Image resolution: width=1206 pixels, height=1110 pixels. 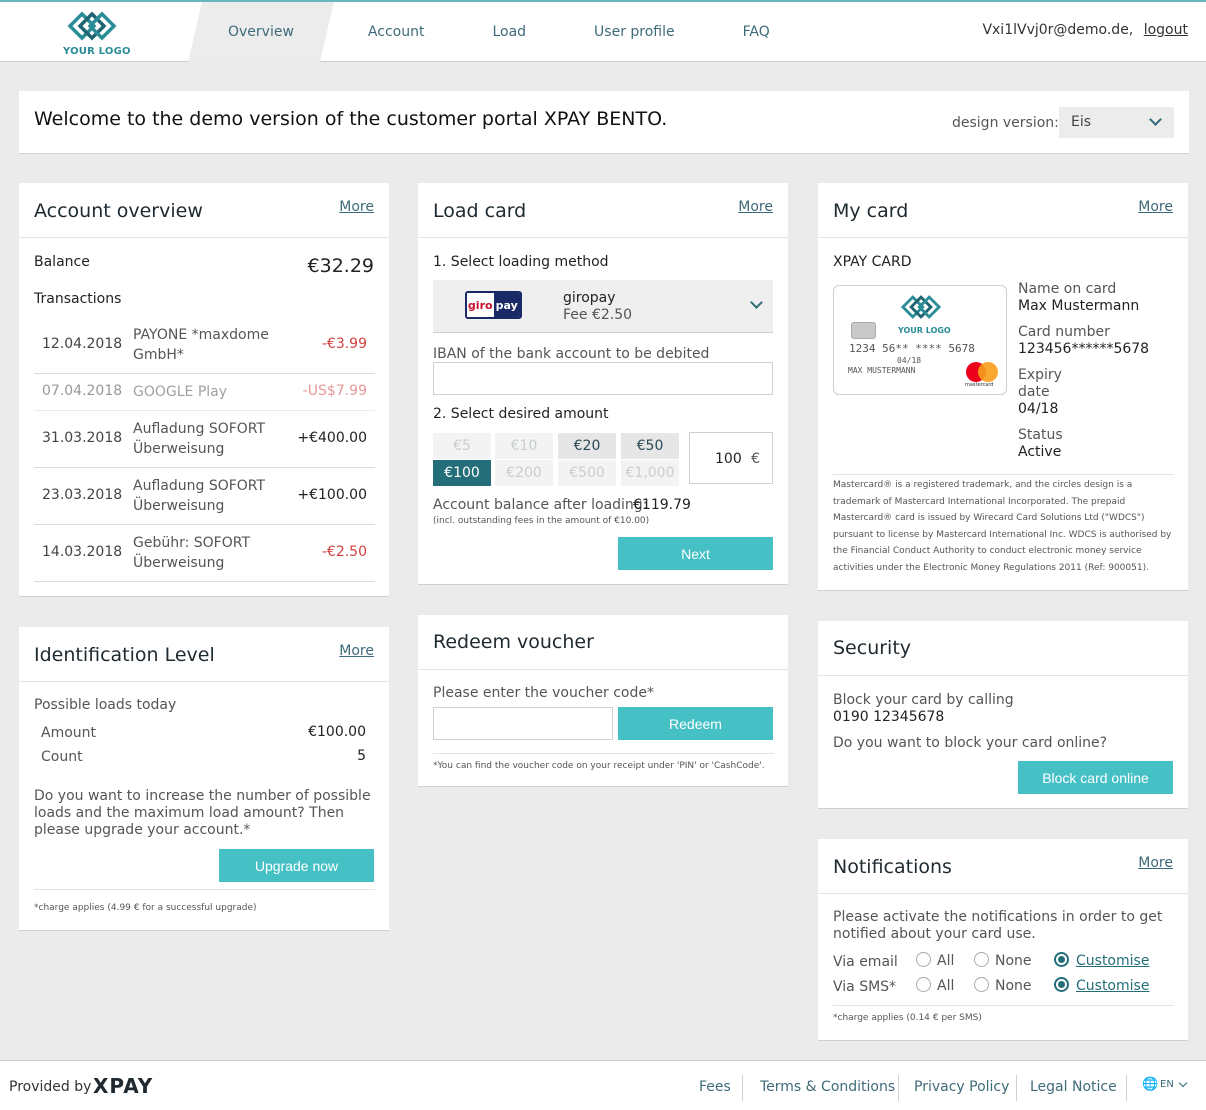 I want to click on card-number-value: 123456******5678, so click(x=1084, y=349).